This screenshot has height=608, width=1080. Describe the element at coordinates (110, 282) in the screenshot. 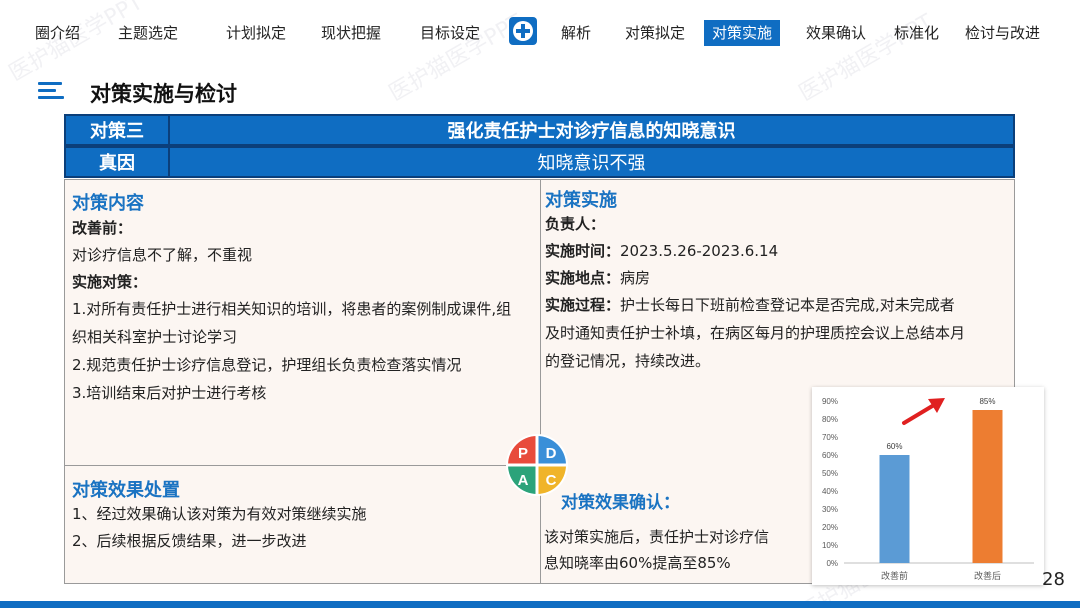

I see `measures-label: 实施对策：` at that location.